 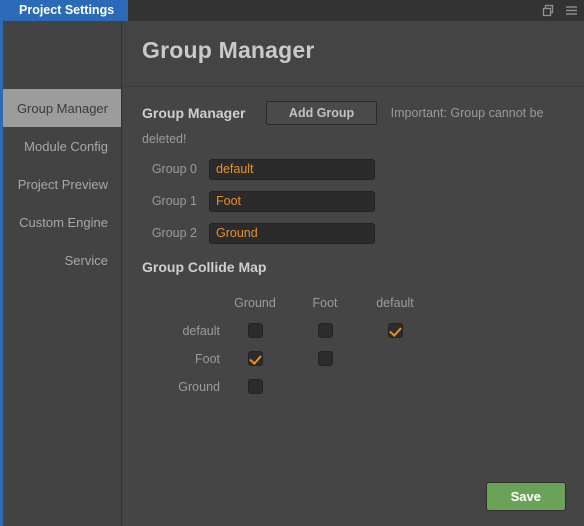 What do you see at coordinates (255, 303) in the screenshot?
I see `collide-map-column-header: Ground` at bounding box center [255, 303].